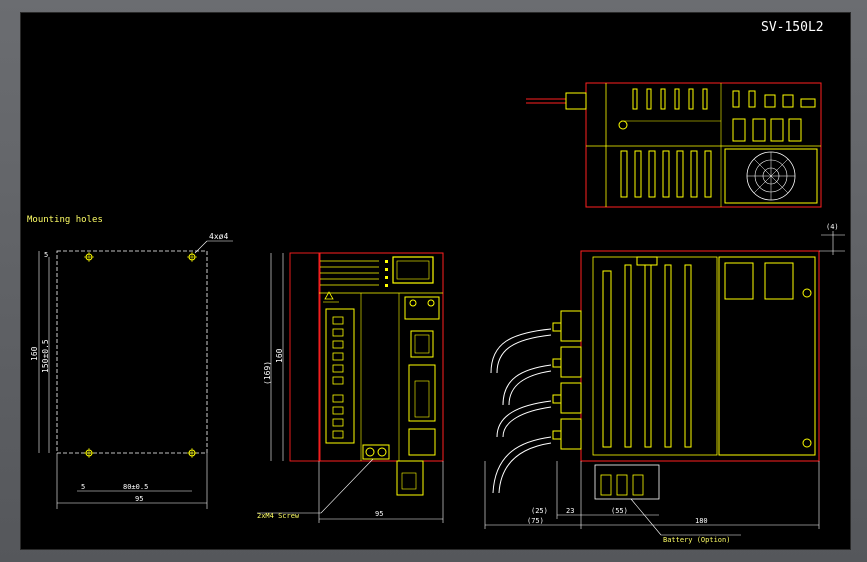 This screenshot has width=867, height=562. I want to click on battery-callout: Battery (Option), so click(696, 540).